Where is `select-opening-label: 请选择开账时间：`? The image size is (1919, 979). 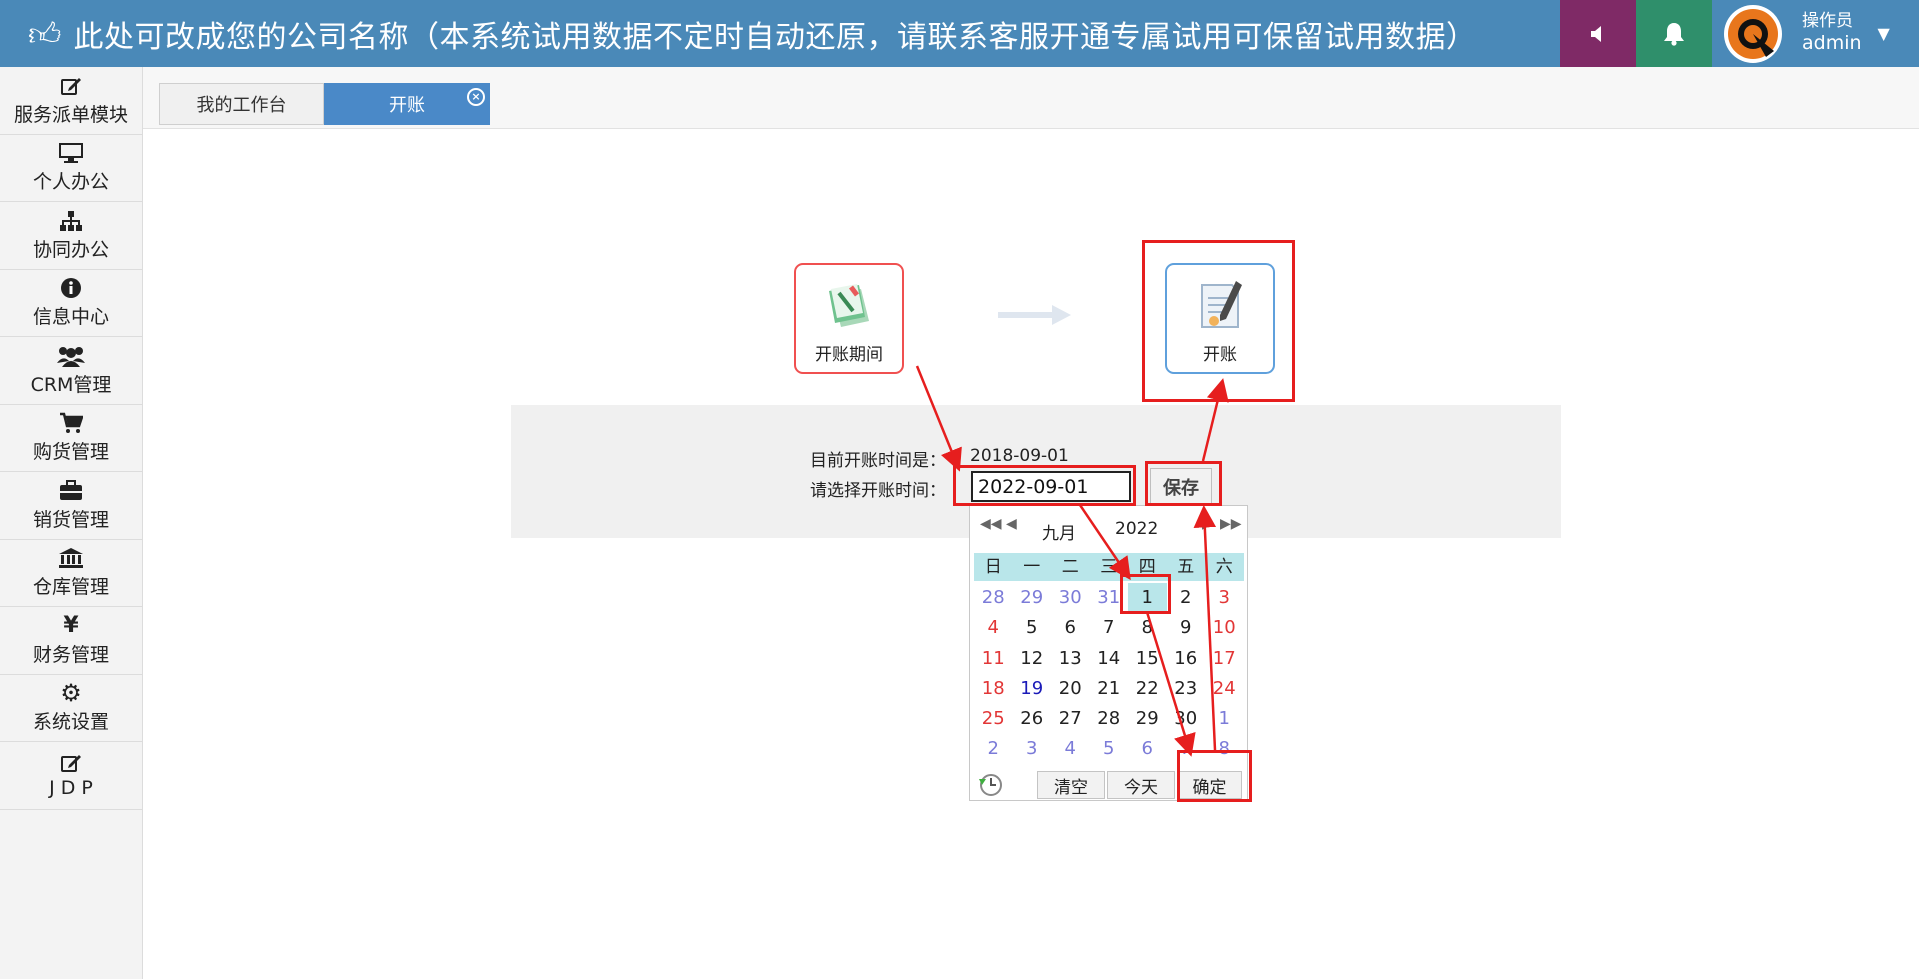
select-opening-label: 请选择开账时间： is located at coordinates (878, 491).